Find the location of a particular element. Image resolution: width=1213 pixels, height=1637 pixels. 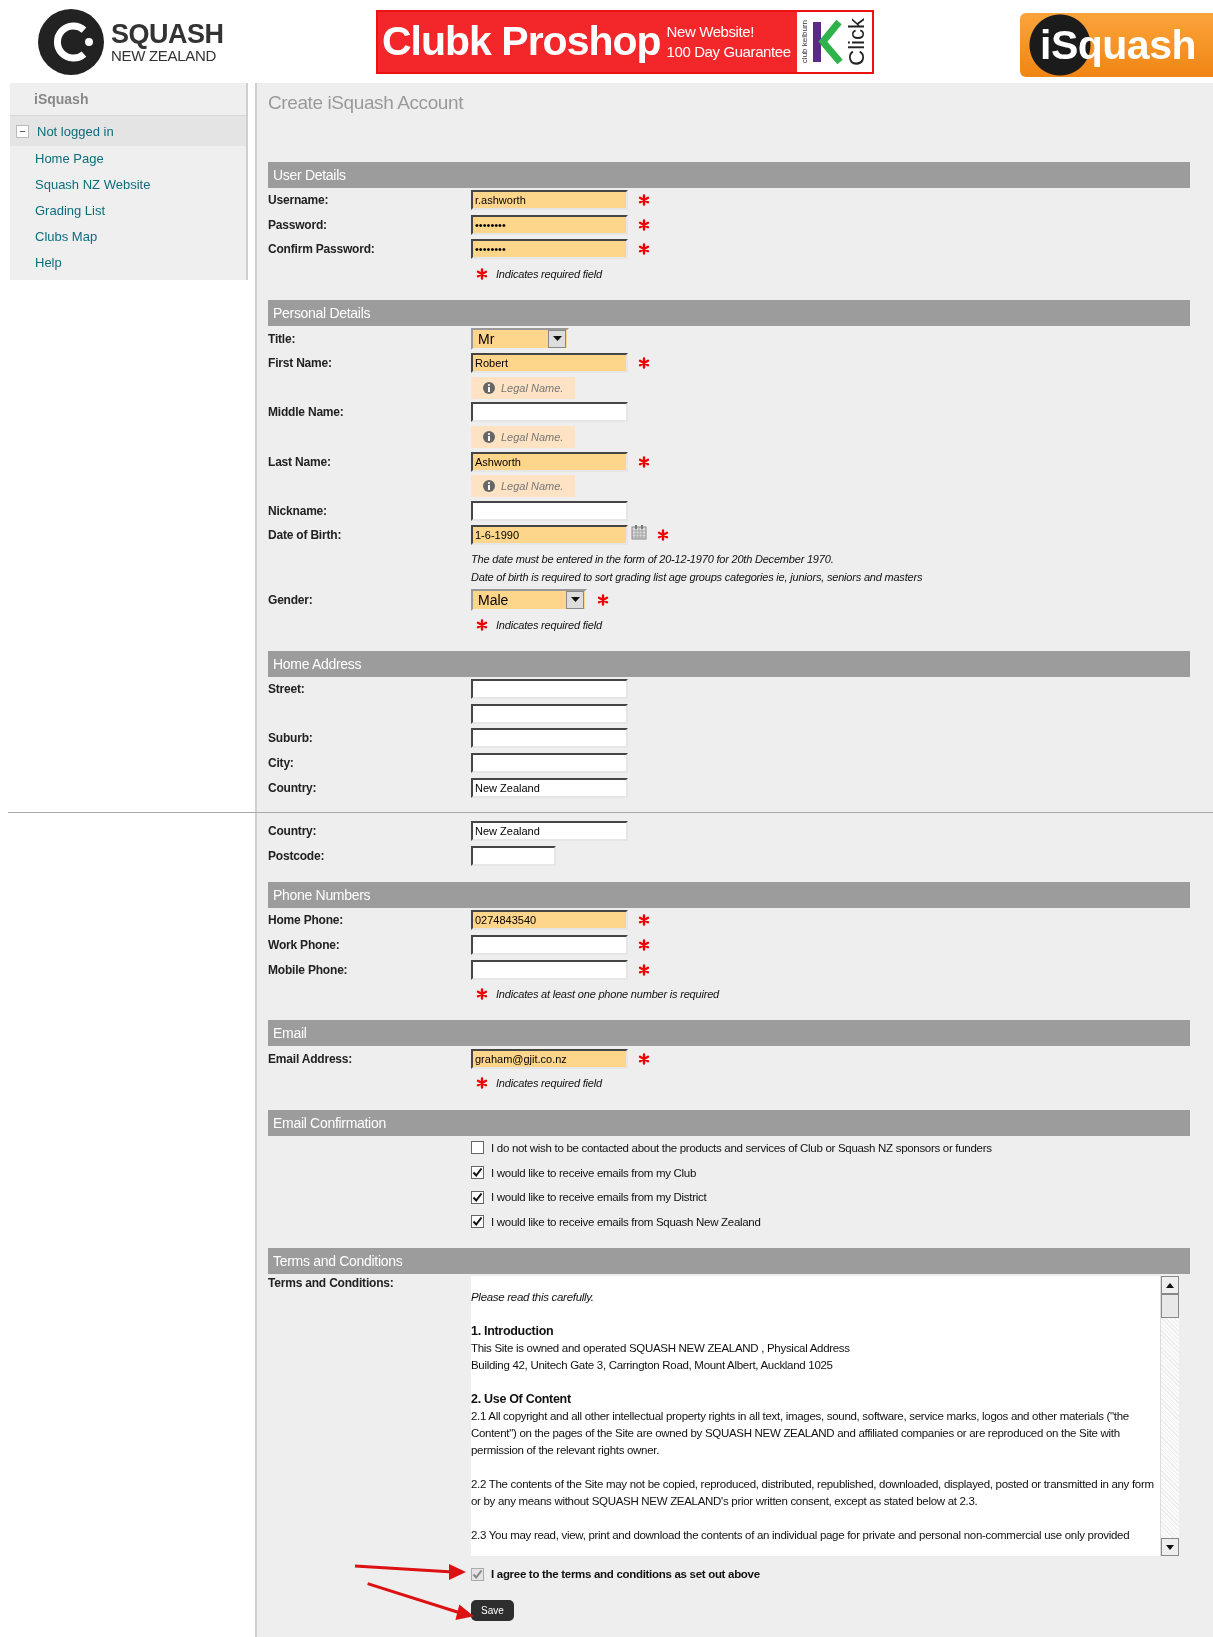

checkbox-label: I agree to the terms and conditions as set out above is located at coordinates (625, 1574).